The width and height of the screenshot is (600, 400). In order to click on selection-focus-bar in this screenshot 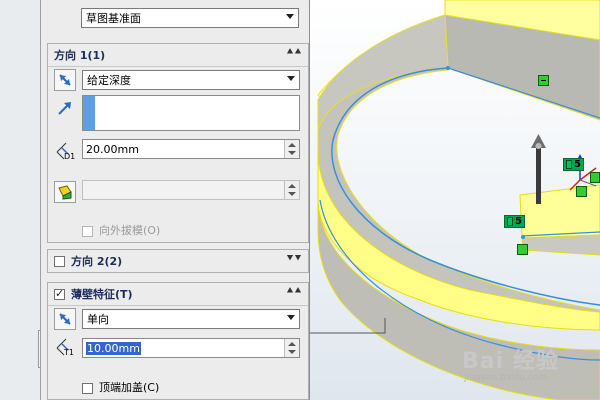, I will do `click(89, 113)`.